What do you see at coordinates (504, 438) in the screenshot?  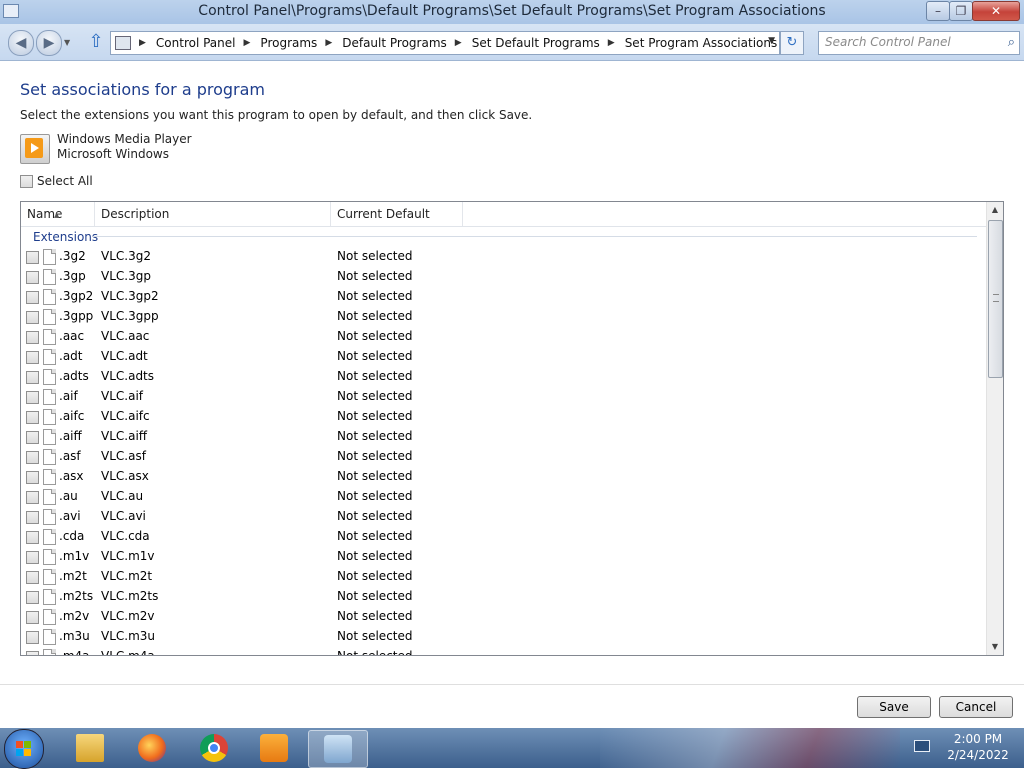 I see `list-item: .aiff VLC.aiff Not selected` at bounding box center [504, 438].